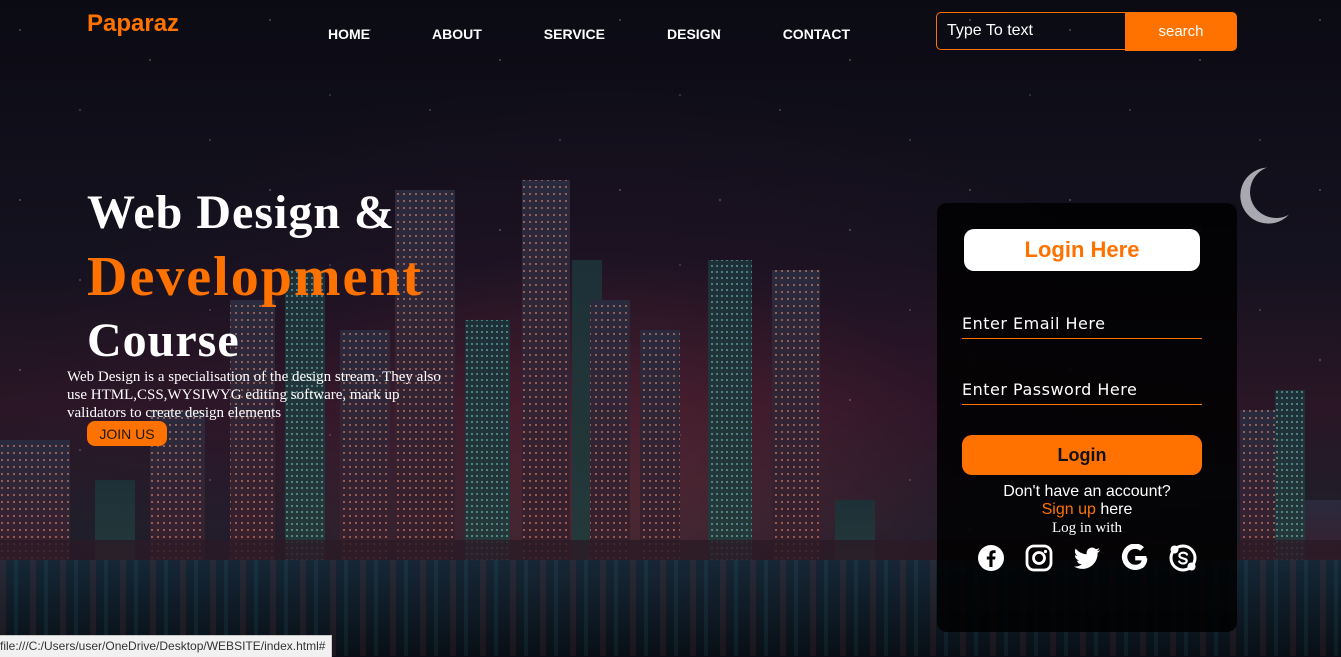 The width and height of the screenshot is (1341, 657). What do you see at coordinates (1069, 509) in the screenshot?
I see `signup-link: Sign up` at bounding box center [1069, 509].